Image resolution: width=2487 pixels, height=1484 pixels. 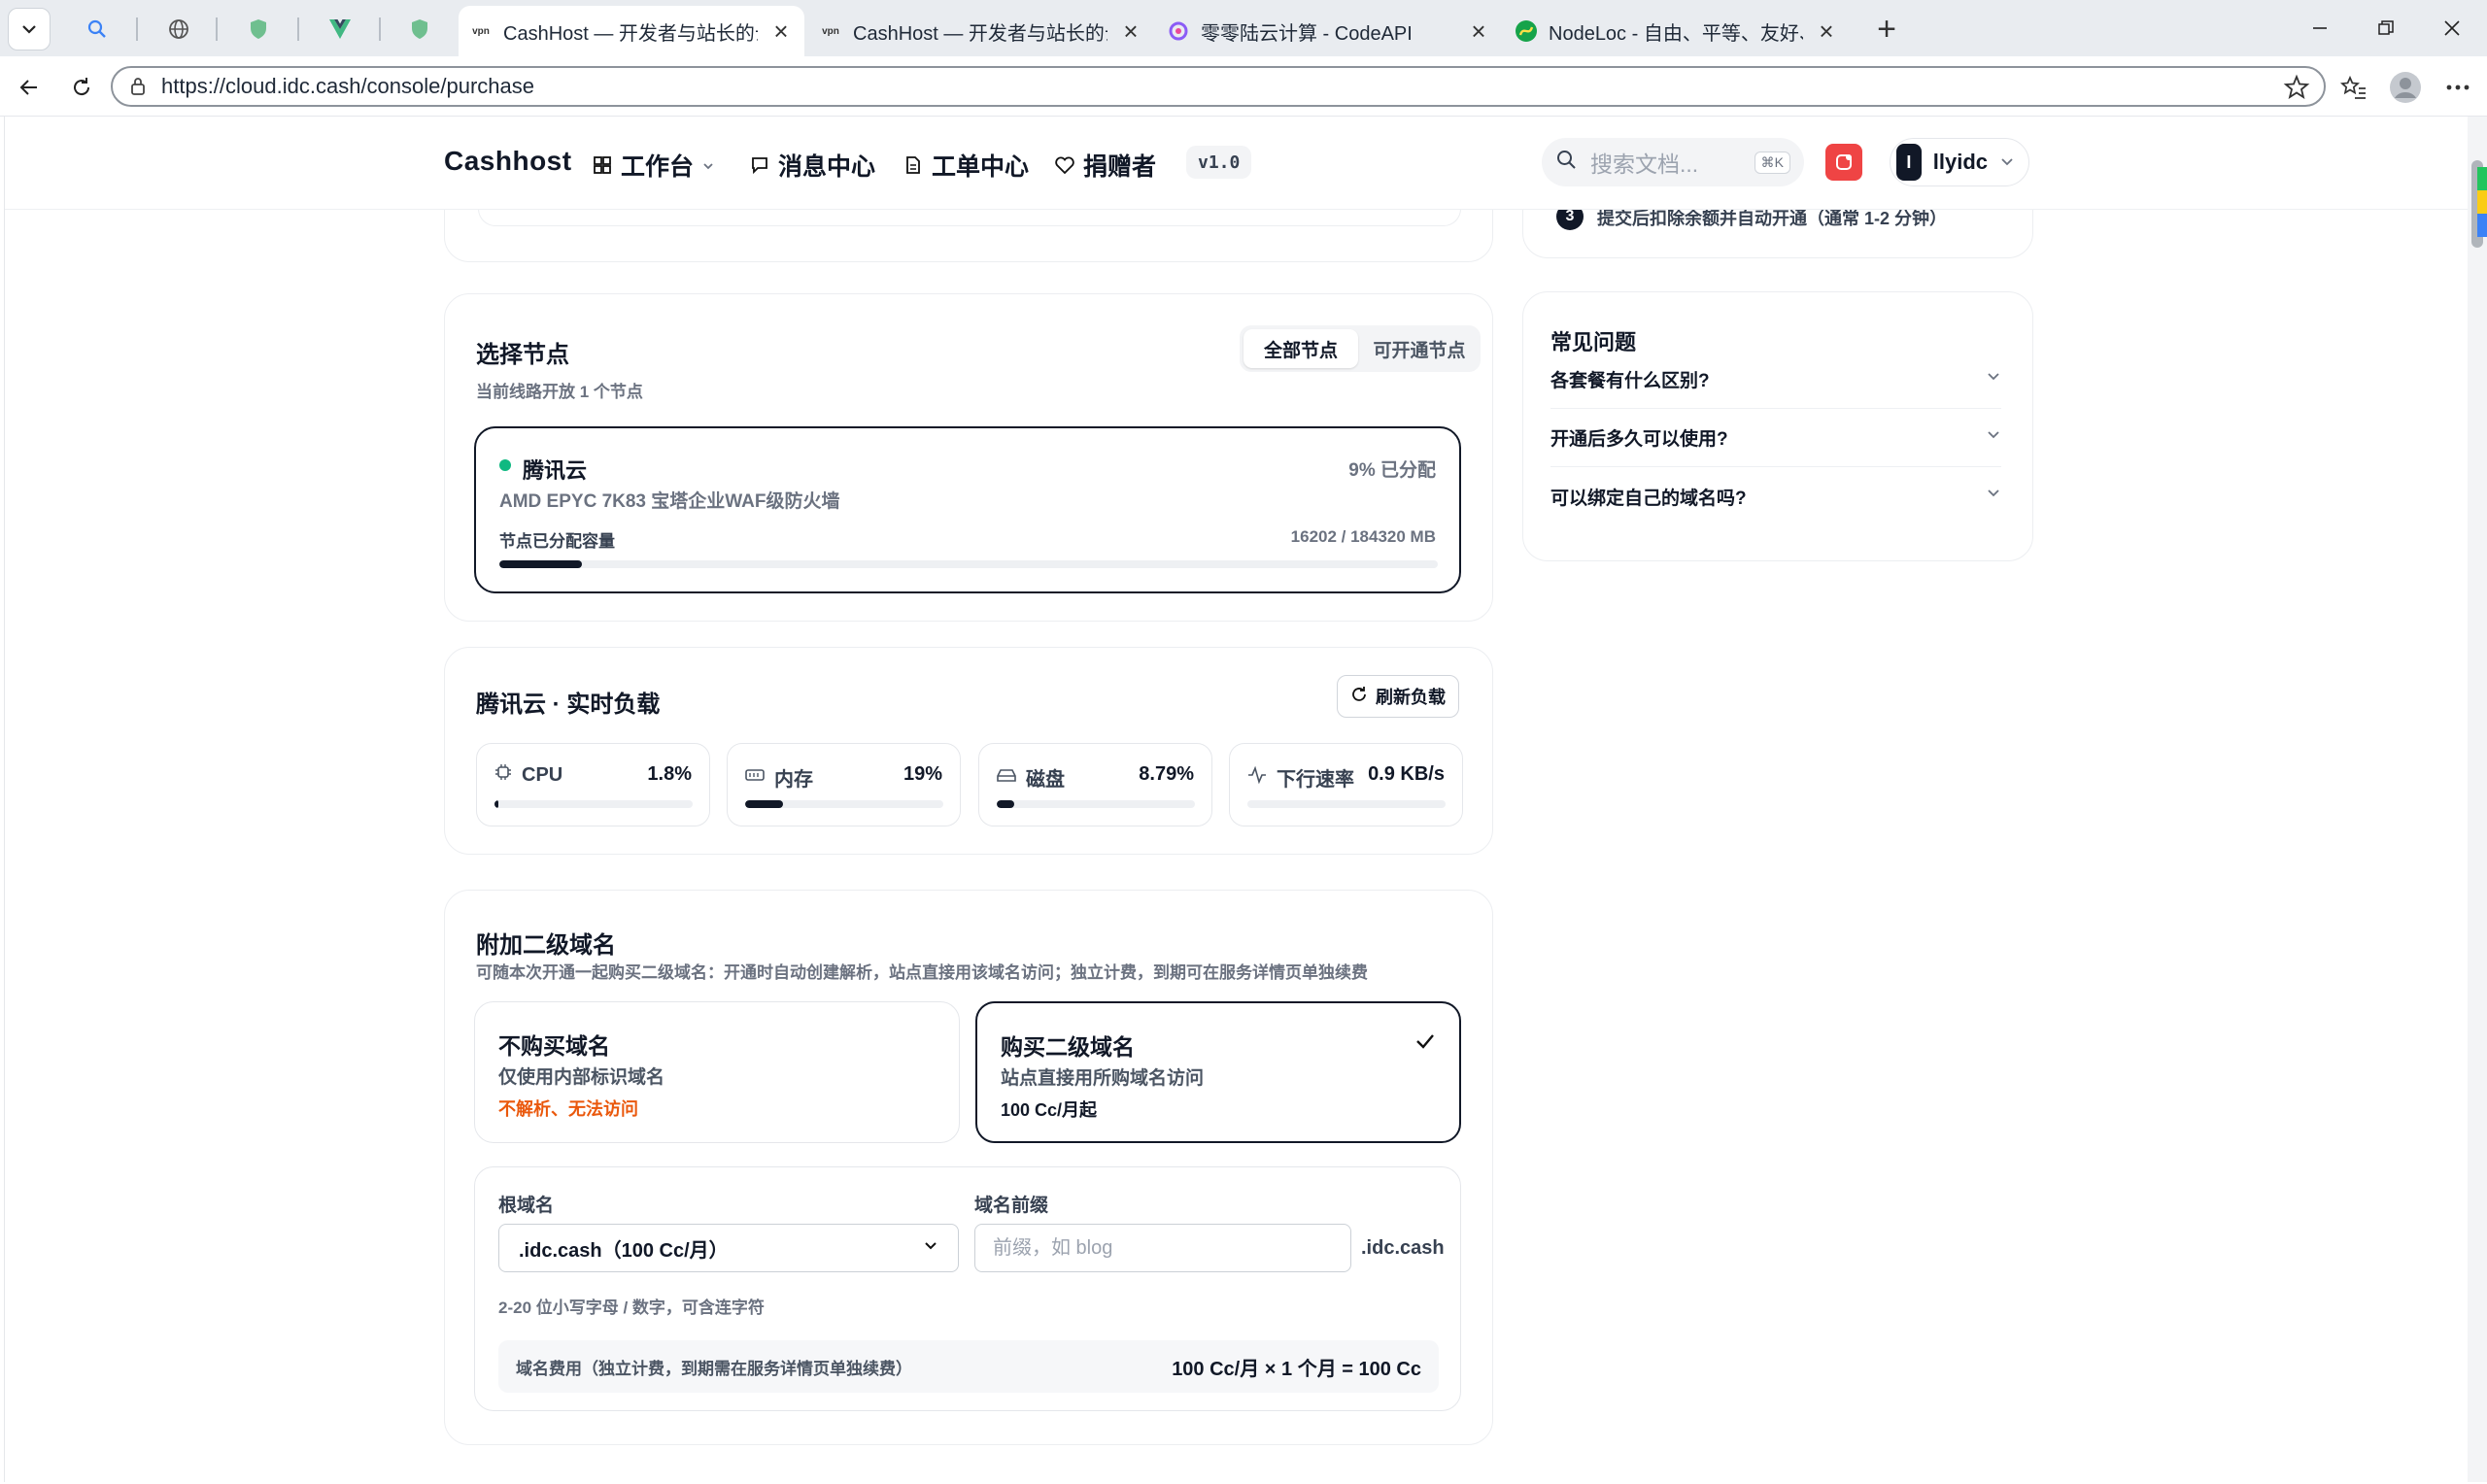 I want to click on address-bar-row: https://cloud.idc.cash/console/purchase, so click(x=1243, y=86).